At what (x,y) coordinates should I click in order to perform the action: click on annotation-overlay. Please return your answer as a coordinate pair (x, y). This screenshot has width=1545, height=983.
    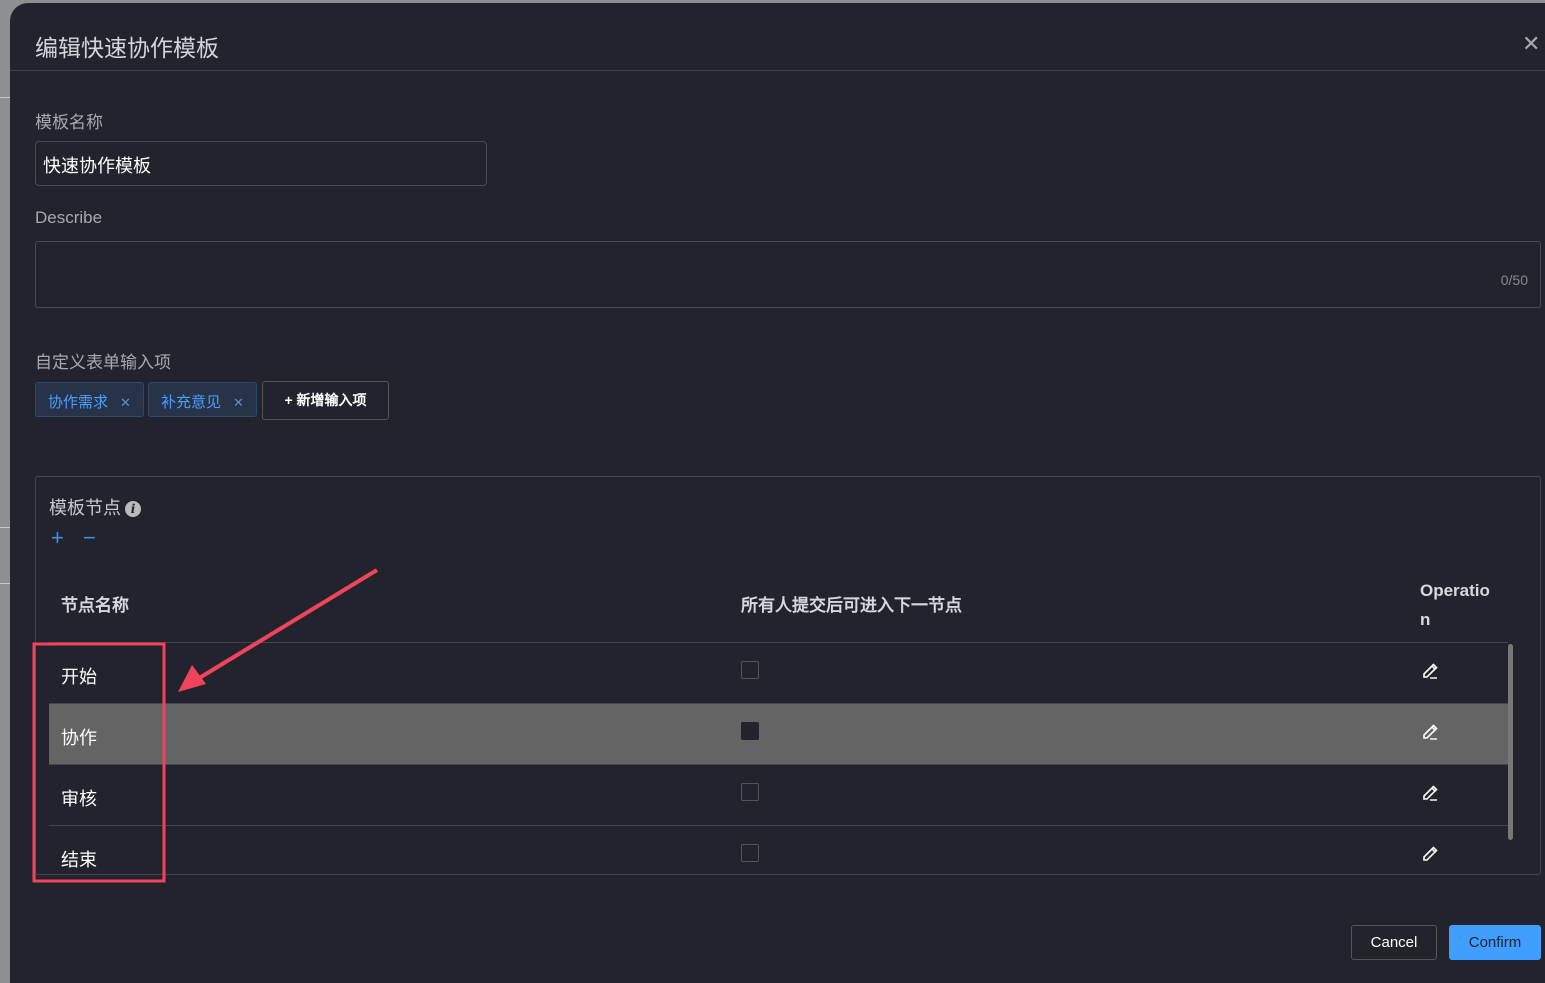
    Looking at the image, I should click on (205, 725).